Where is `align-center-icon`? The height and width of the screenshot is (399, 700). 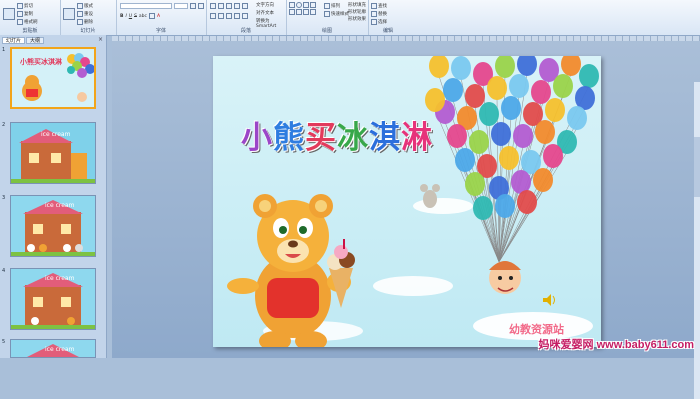
align-center-icon is located at coordinates (221, 16).